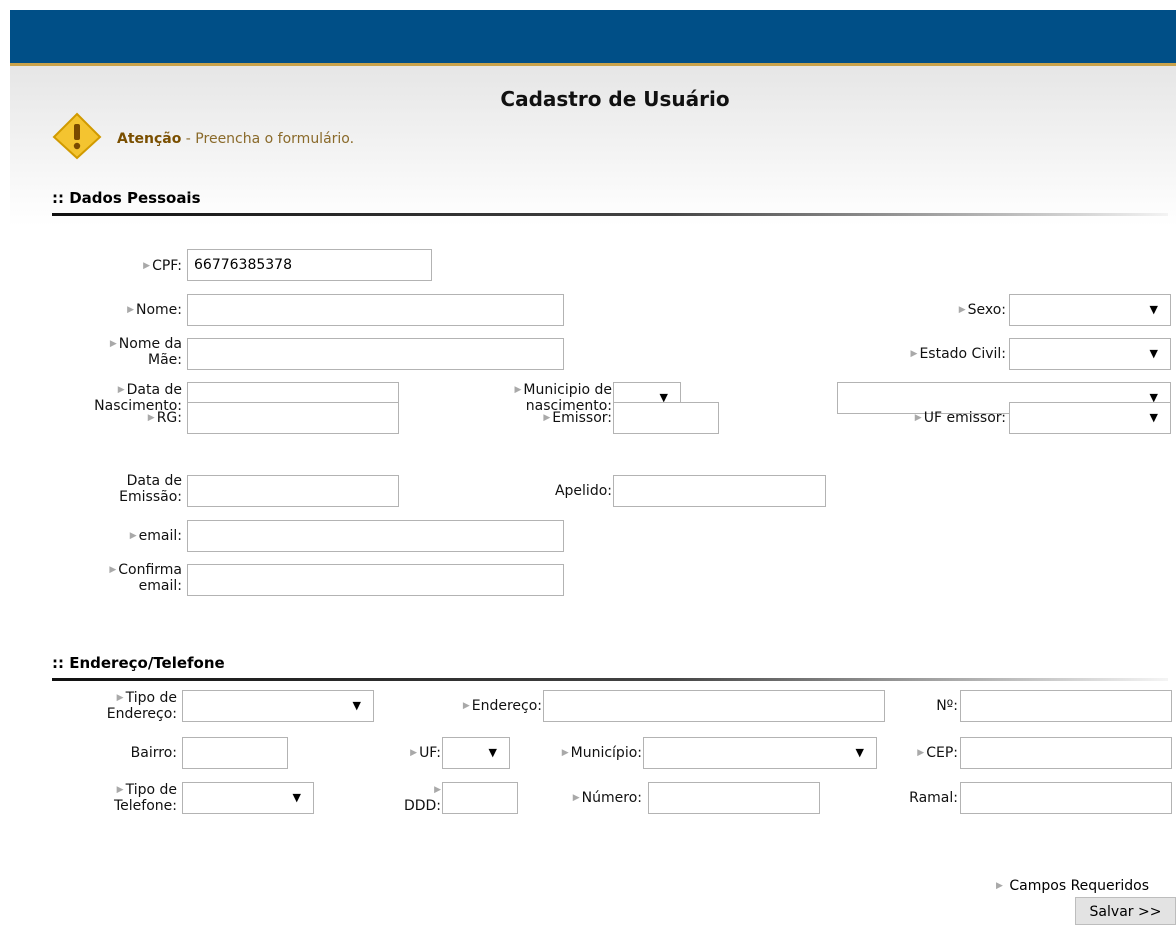 This screenshot has width=1176, height=926. What do you see at coordinates (714, 706) in the screenshot?
I see `endereco-input` at bounding box center [714, 706].